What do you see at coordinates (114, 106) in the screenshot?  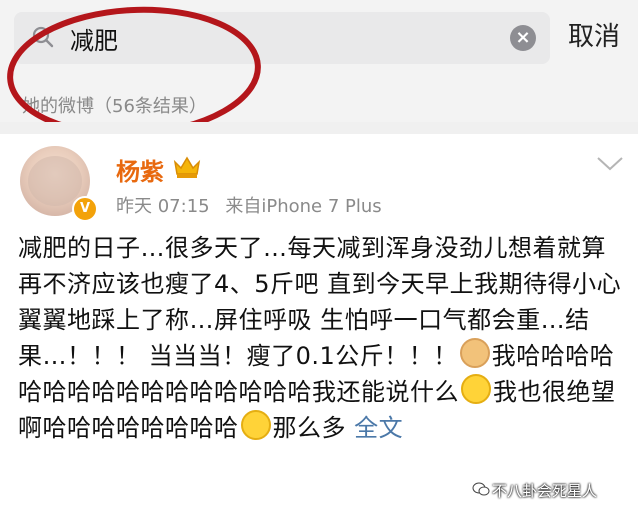 I see `results-count: 她的微博（56条结果）` at bounding box center [114, 106].